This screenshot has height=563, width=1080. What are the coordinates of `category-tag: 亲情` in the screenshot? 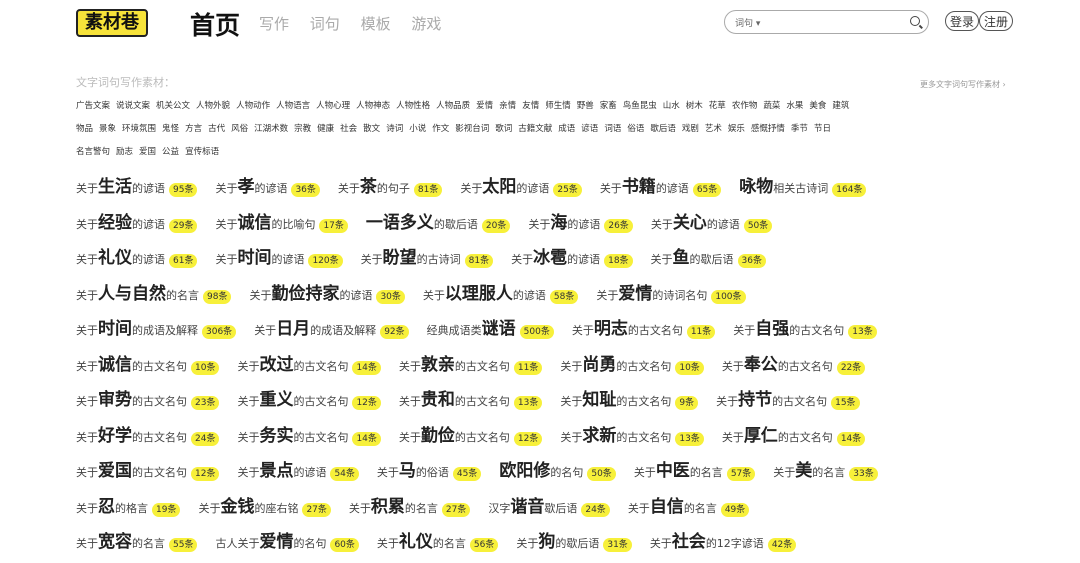 It's located at (507, 106).